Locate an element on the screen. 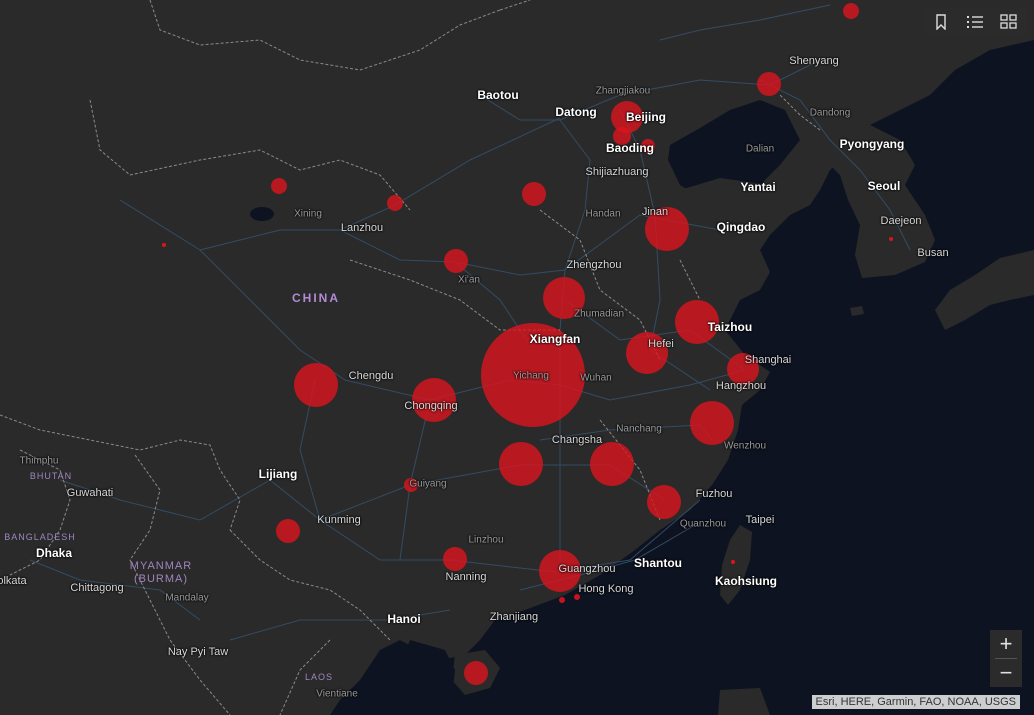  case-marker-hongkong is located at coordinates (577, 597).